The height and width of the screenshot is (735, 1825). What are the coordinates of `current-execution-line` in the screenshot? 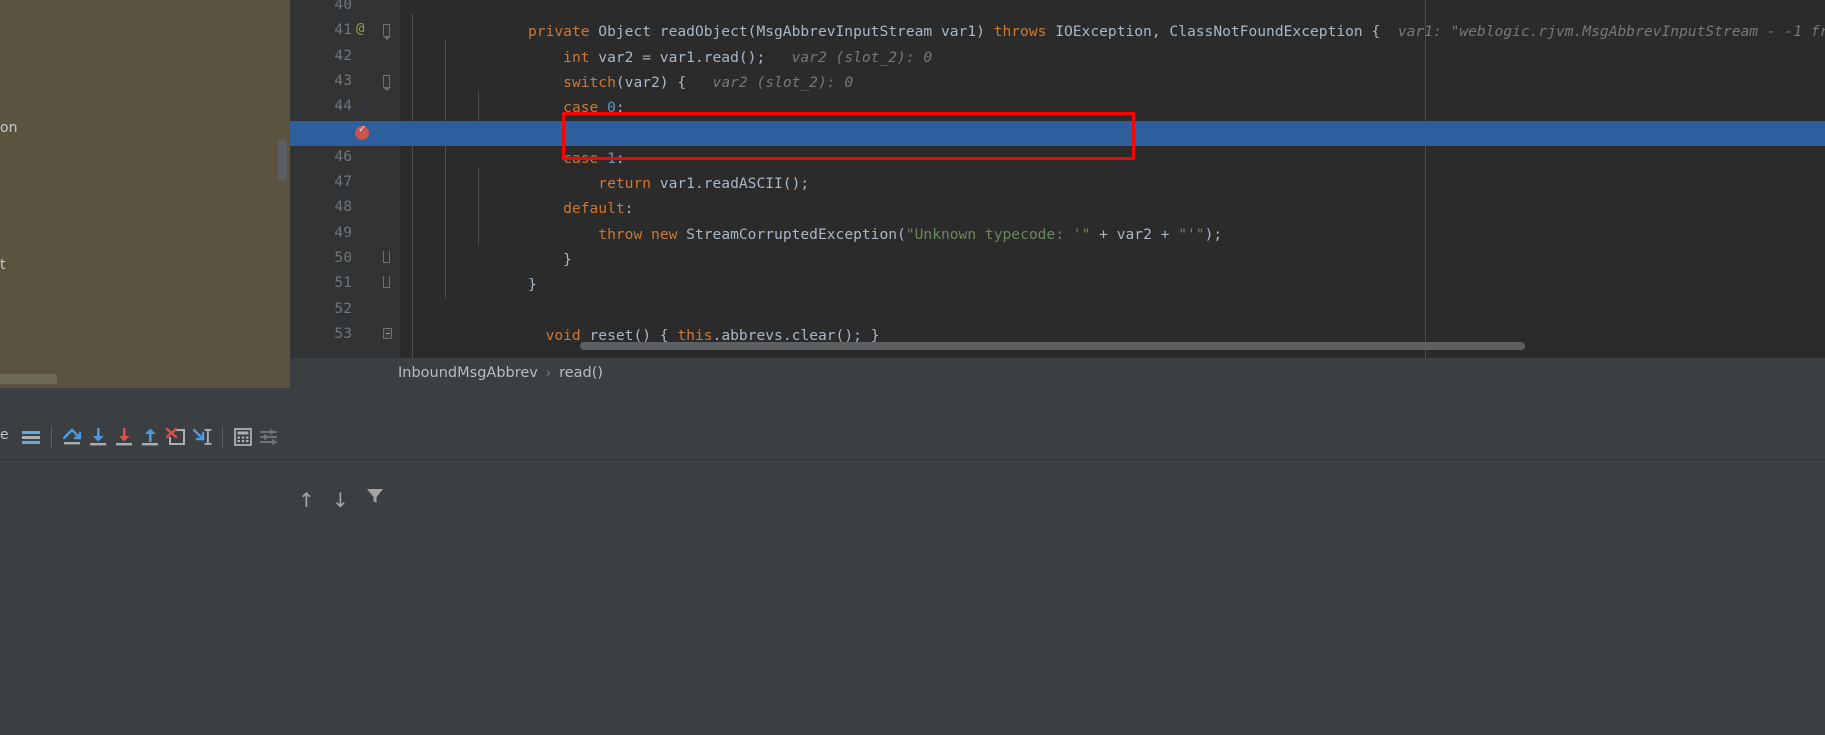 It's located at (1057, 133).